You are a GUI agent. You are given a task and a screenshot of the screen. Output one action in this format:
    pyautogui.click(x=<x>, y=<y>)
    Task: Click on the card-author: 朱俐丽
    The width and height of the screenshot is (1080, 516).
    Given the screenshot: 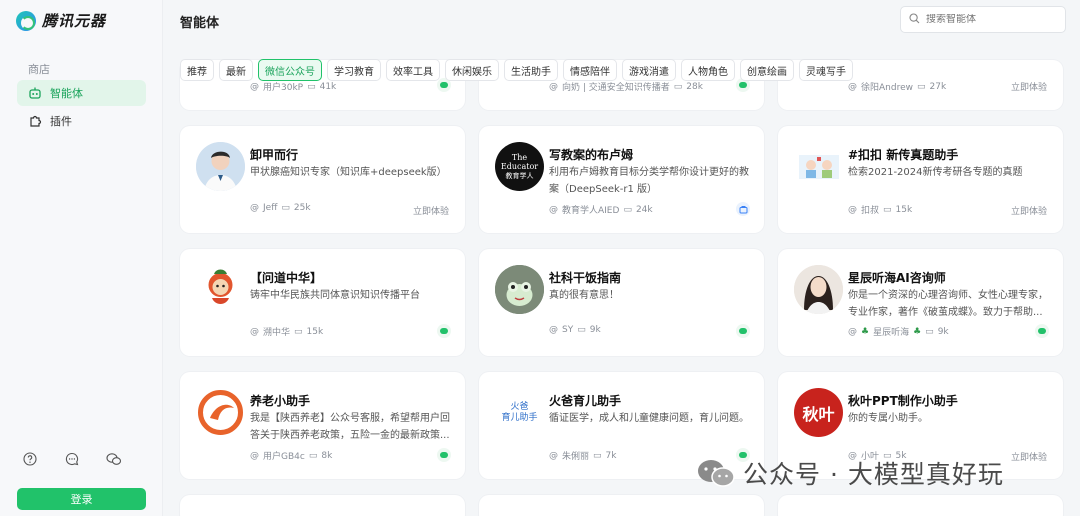 What is the action you would take?
    pyautogui.click(x=576, y=457)
    